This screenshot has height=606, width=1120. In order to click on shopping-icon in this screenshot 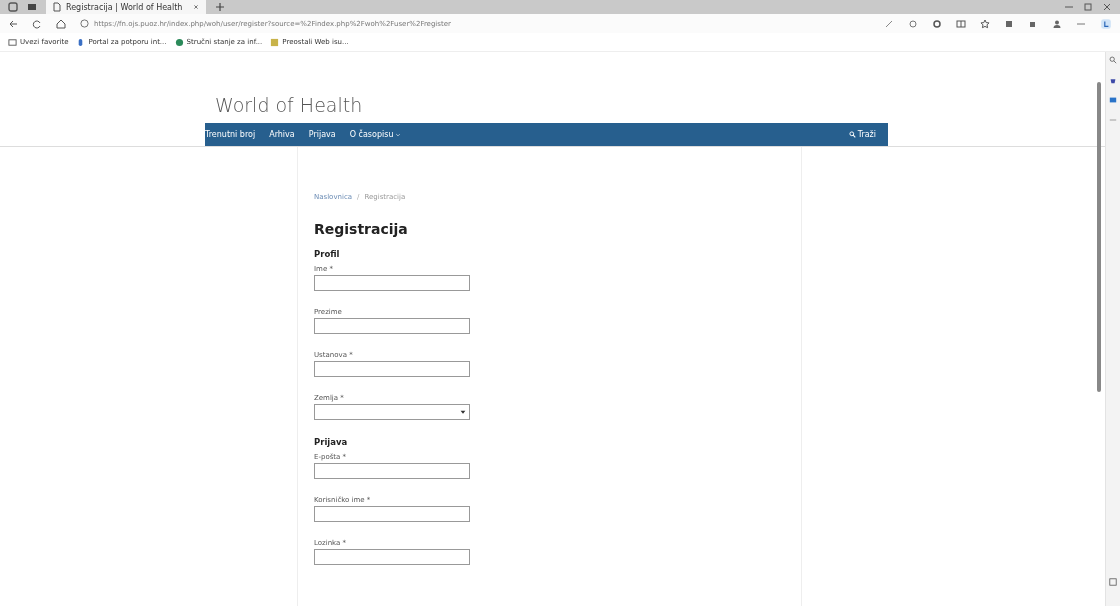, I will do `click(1113, 80)`.